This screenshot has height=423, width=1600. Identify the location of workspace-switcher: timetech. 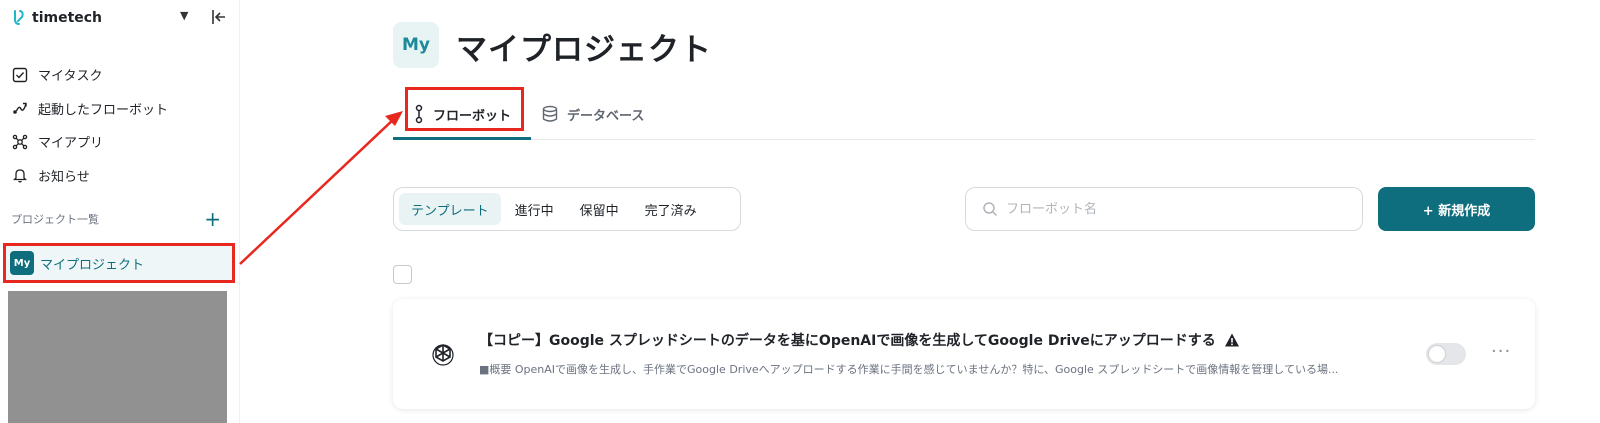
(57, 18).